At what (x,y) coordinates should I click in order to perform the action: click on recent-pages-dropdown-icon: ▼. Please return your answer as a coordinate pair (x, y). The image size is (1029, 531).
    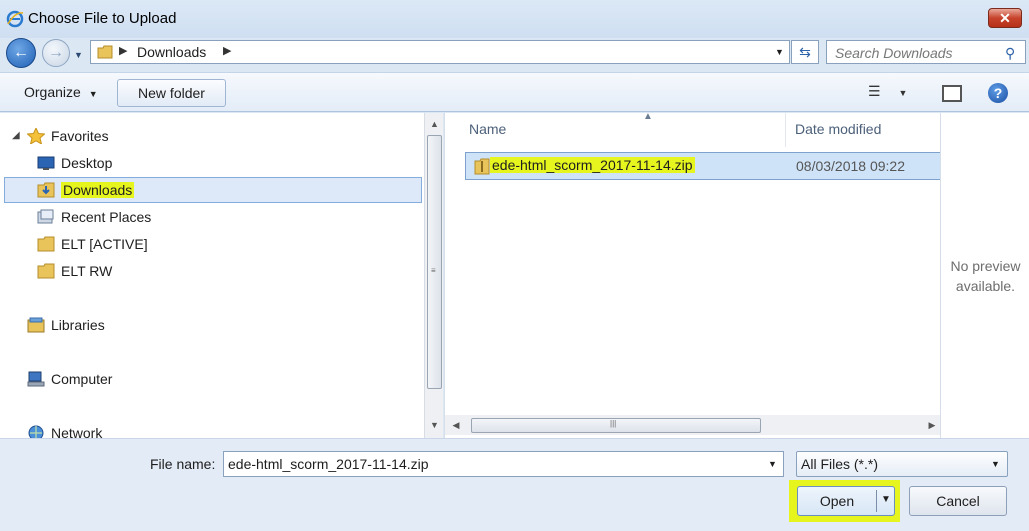
    Looking at the image, I should click on (78, 55).